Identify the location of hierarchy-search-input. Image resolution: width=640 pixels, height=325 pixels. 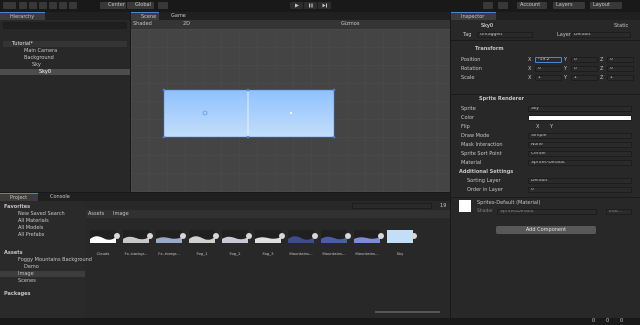
(65, 25).